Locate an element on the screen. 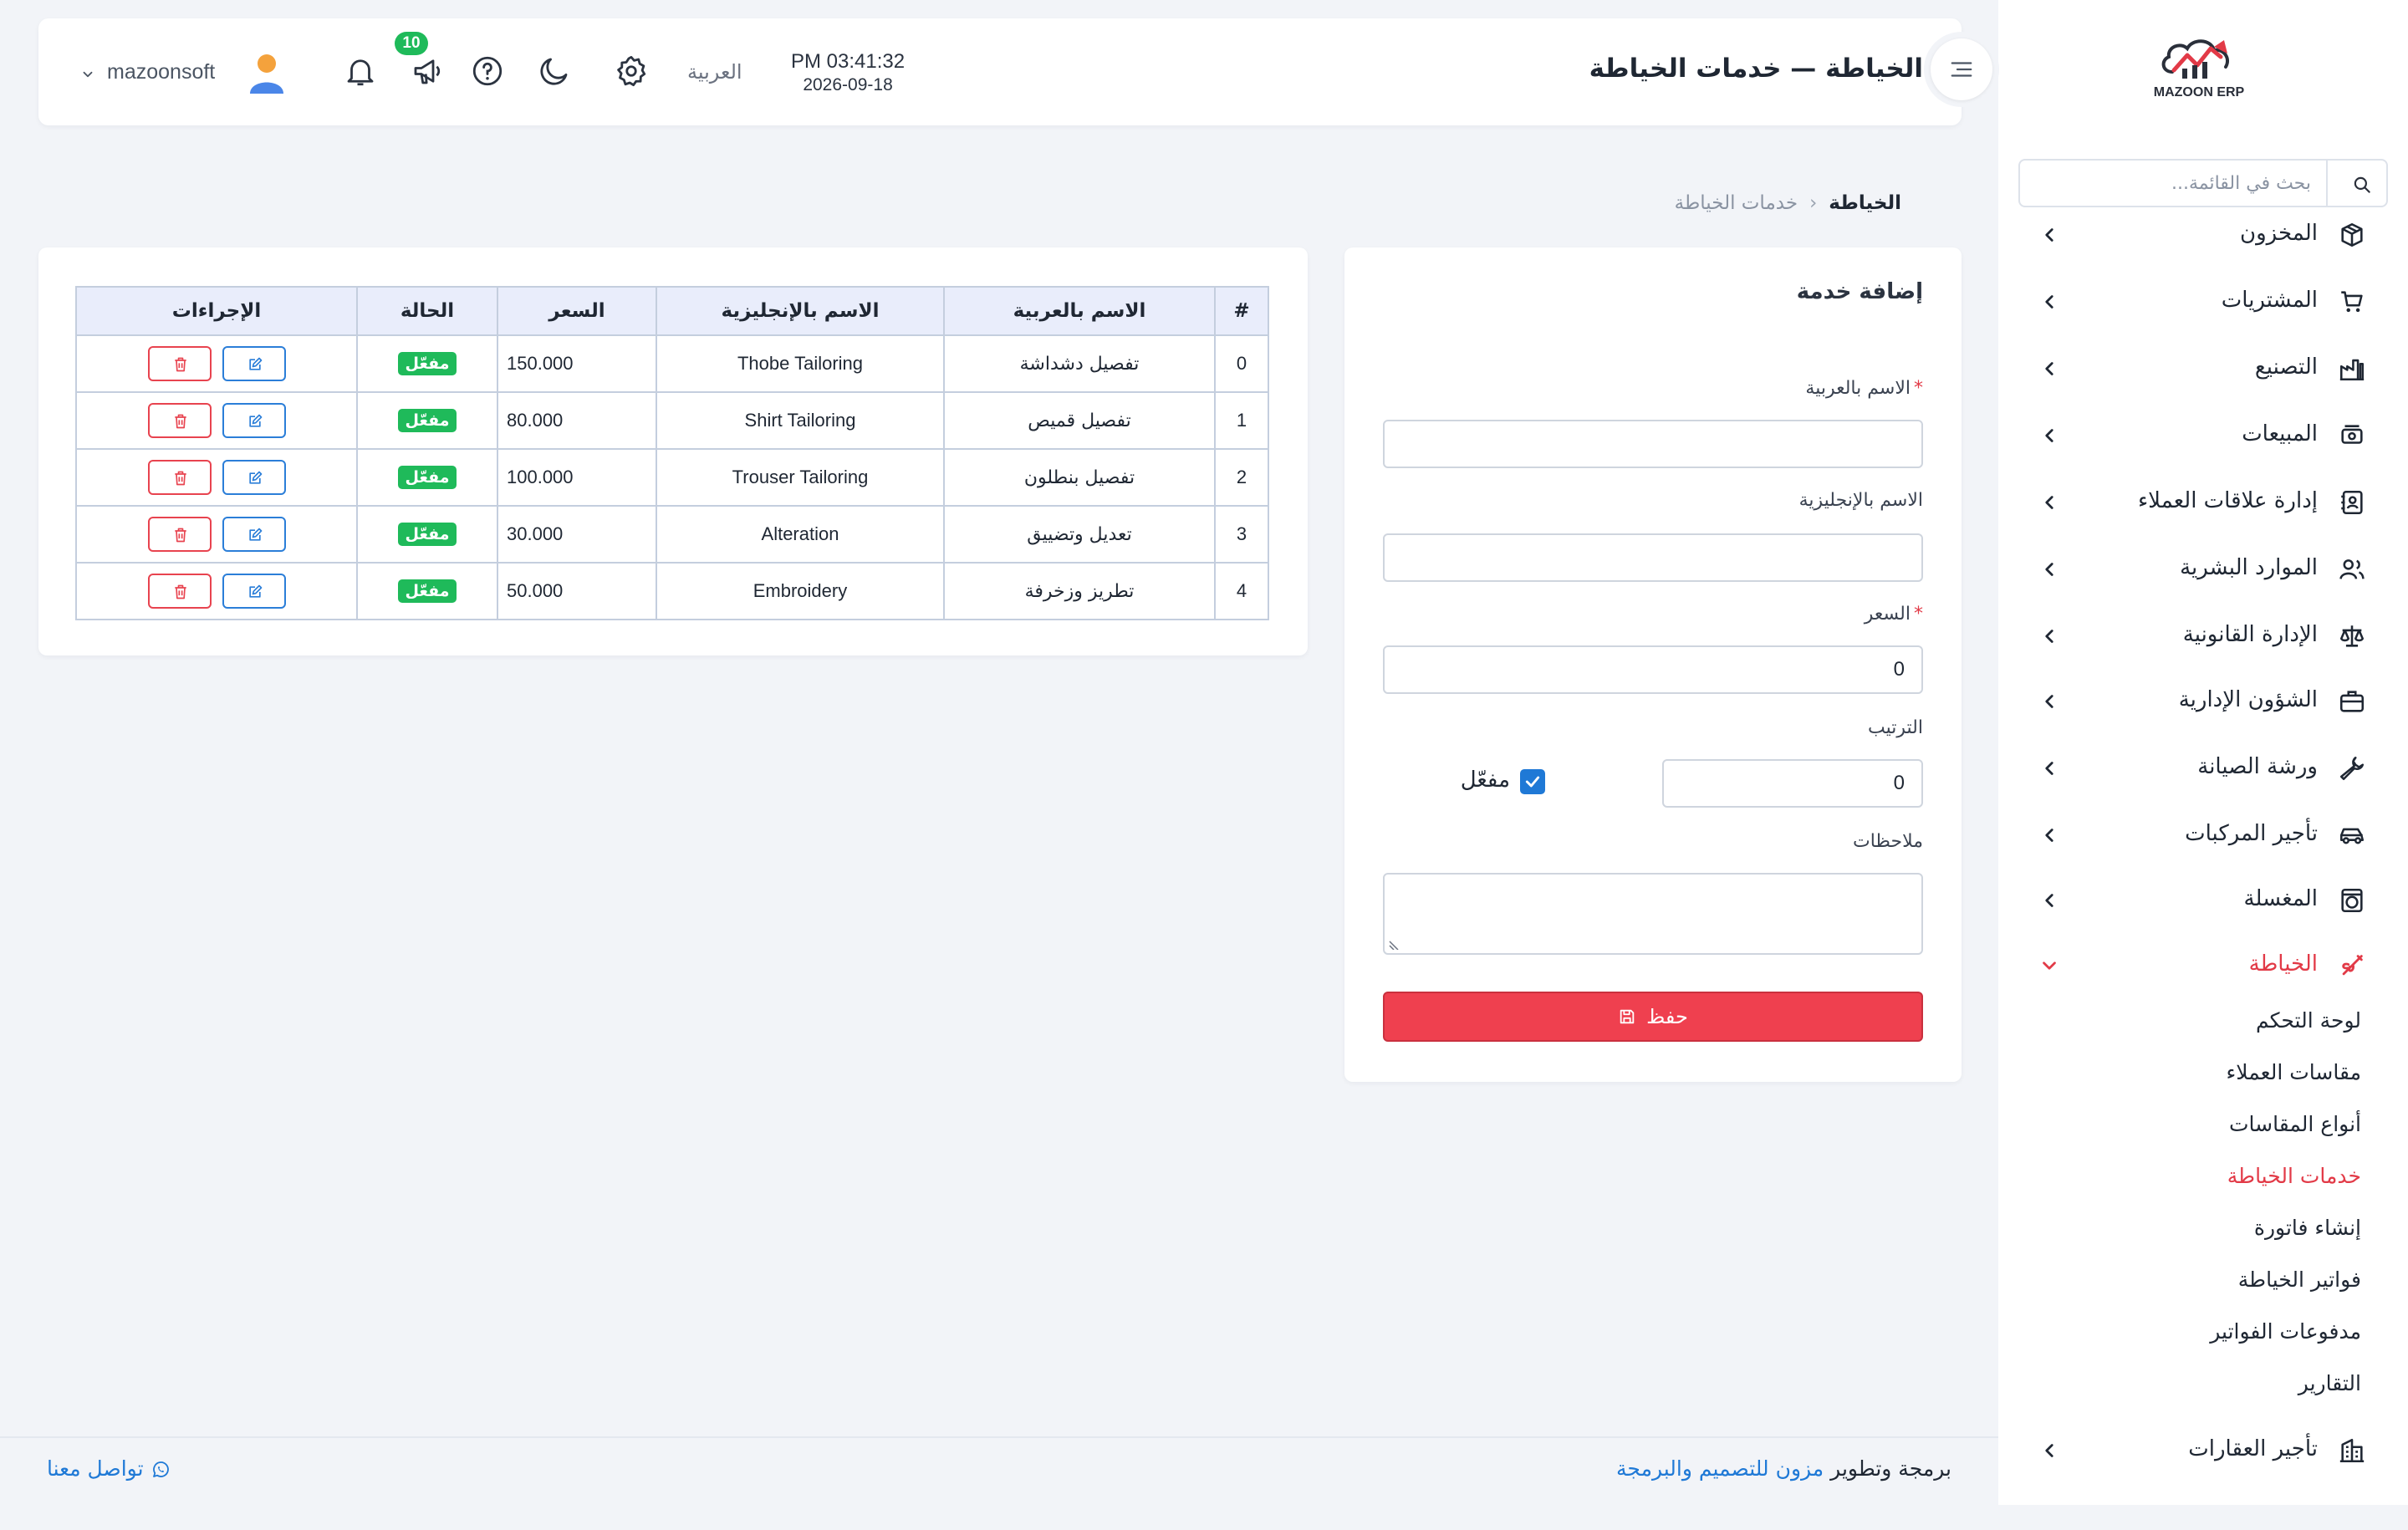 The width and height of the screenshot is (2408, 1530). footer-company-link: مزون للتصميم والبرمجة is located at coordinates (1720, 1469).